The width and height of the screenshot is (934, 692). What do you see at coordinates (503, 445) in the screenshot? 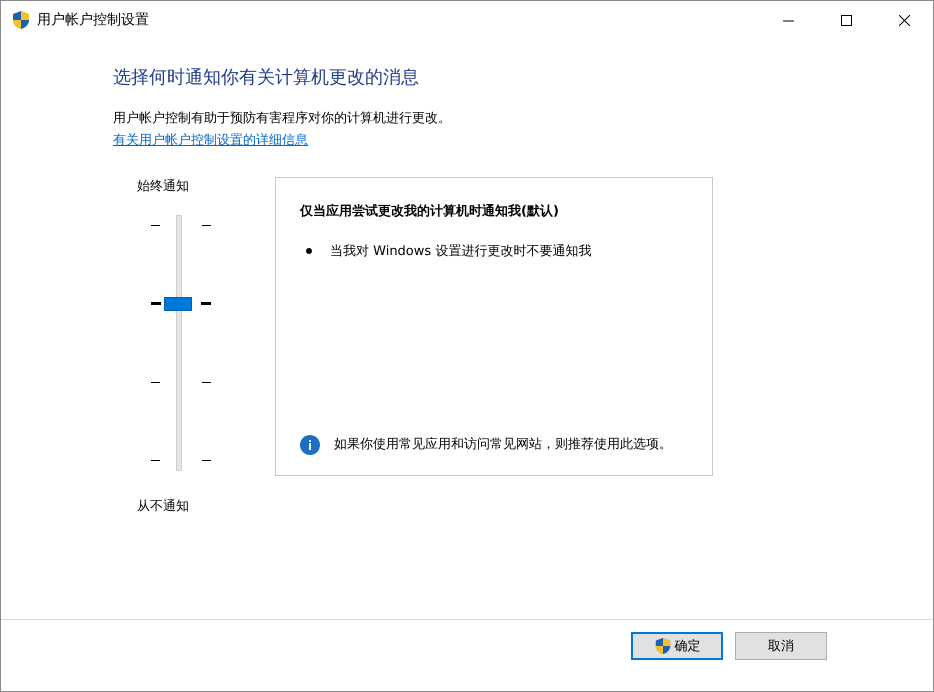
I see `info-text: 如果你使用常见应用和访问常见网站，则推荐使用此选项。` at bounding box center [503, 445].